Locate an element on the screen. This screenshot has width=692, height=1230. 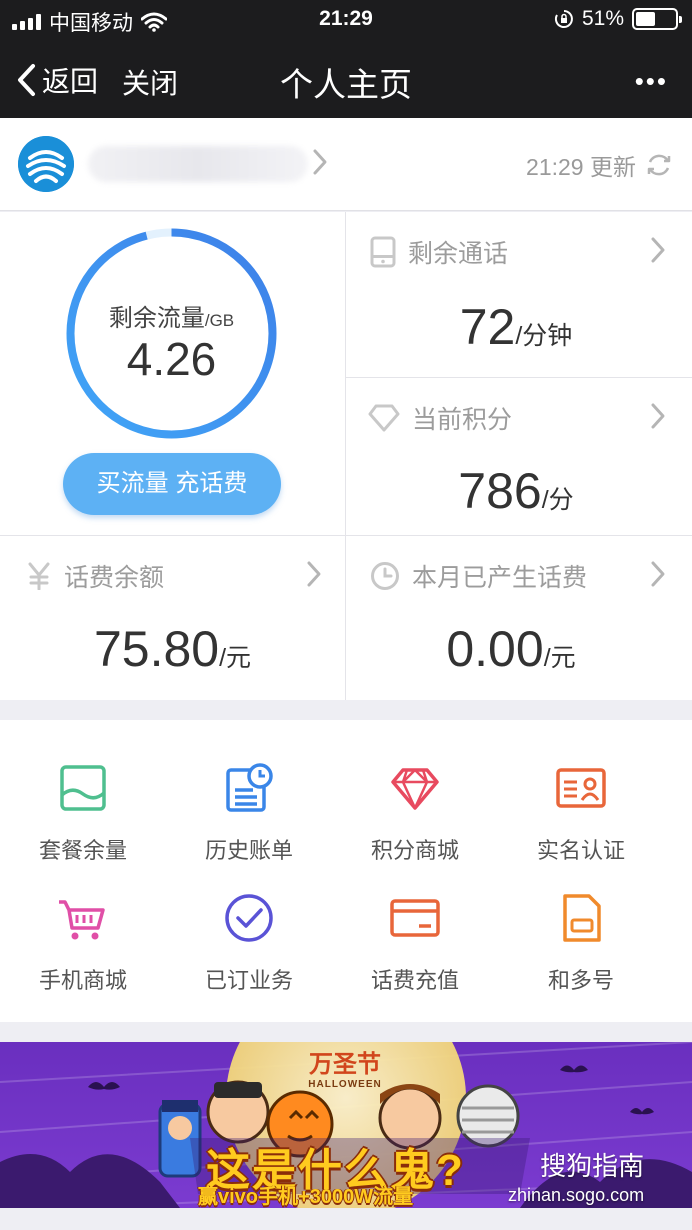
sim-icon is located at coordinates (582, 918).